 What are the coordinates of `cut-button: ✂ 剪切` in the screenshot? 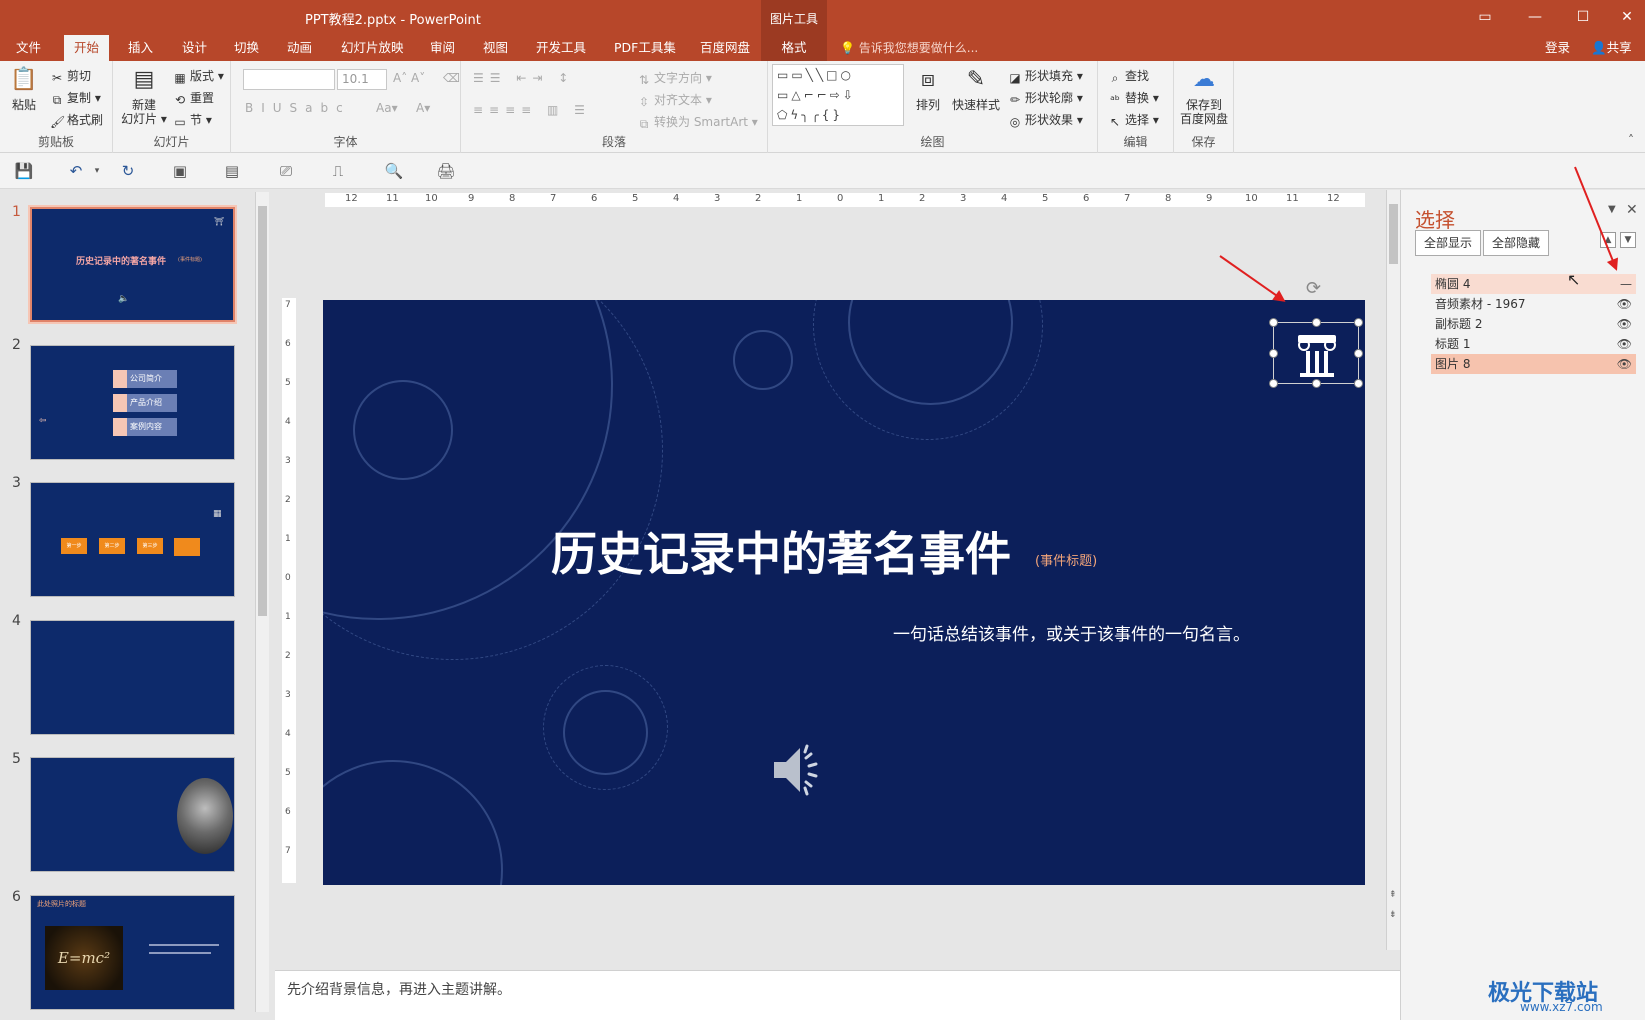 It's located at (70, 76).